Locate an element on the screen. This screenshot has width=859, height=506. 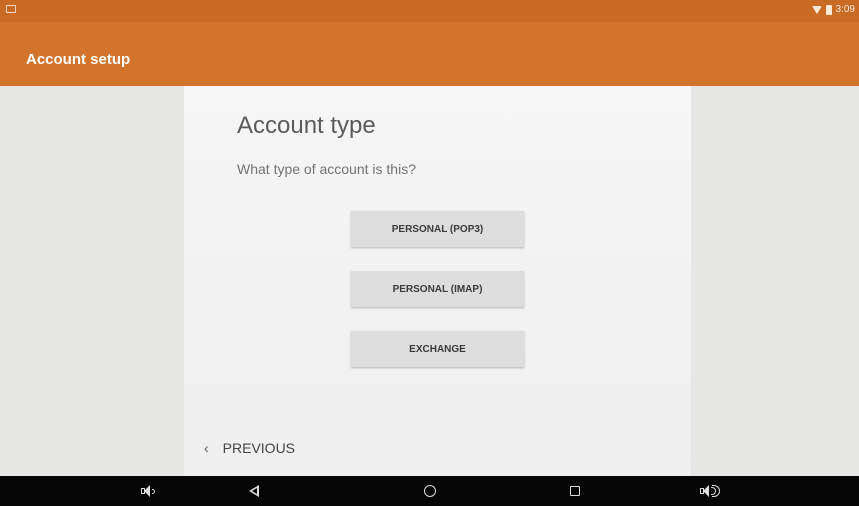
back-icon is located at coordinates (254, 491).